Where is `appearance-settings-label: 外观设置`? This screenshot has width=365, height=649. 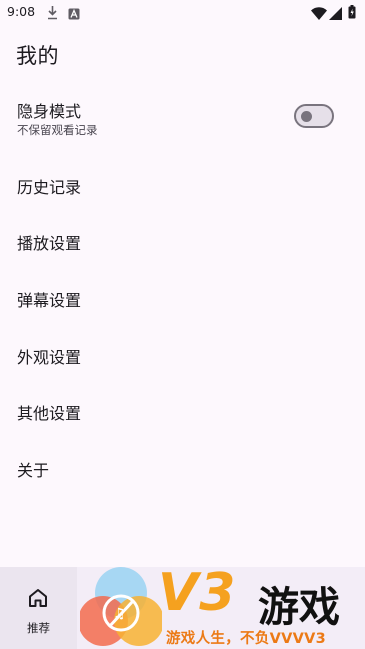
appearance-settings-label: 外观设置 is located at coordinates (49, 357).